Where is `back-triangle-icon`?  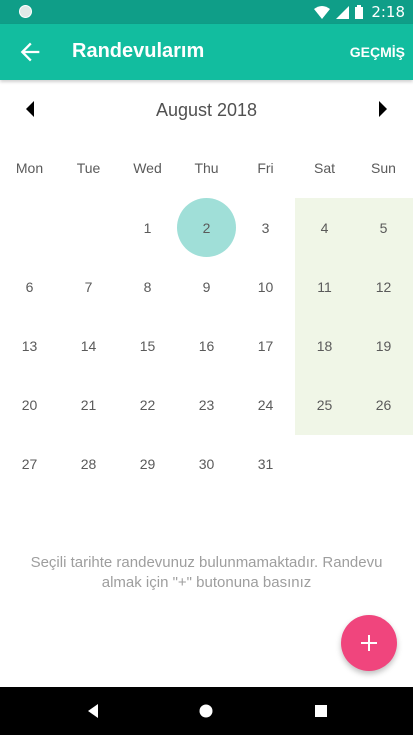
back-triangle-icon is located at coordinates (93, 711).